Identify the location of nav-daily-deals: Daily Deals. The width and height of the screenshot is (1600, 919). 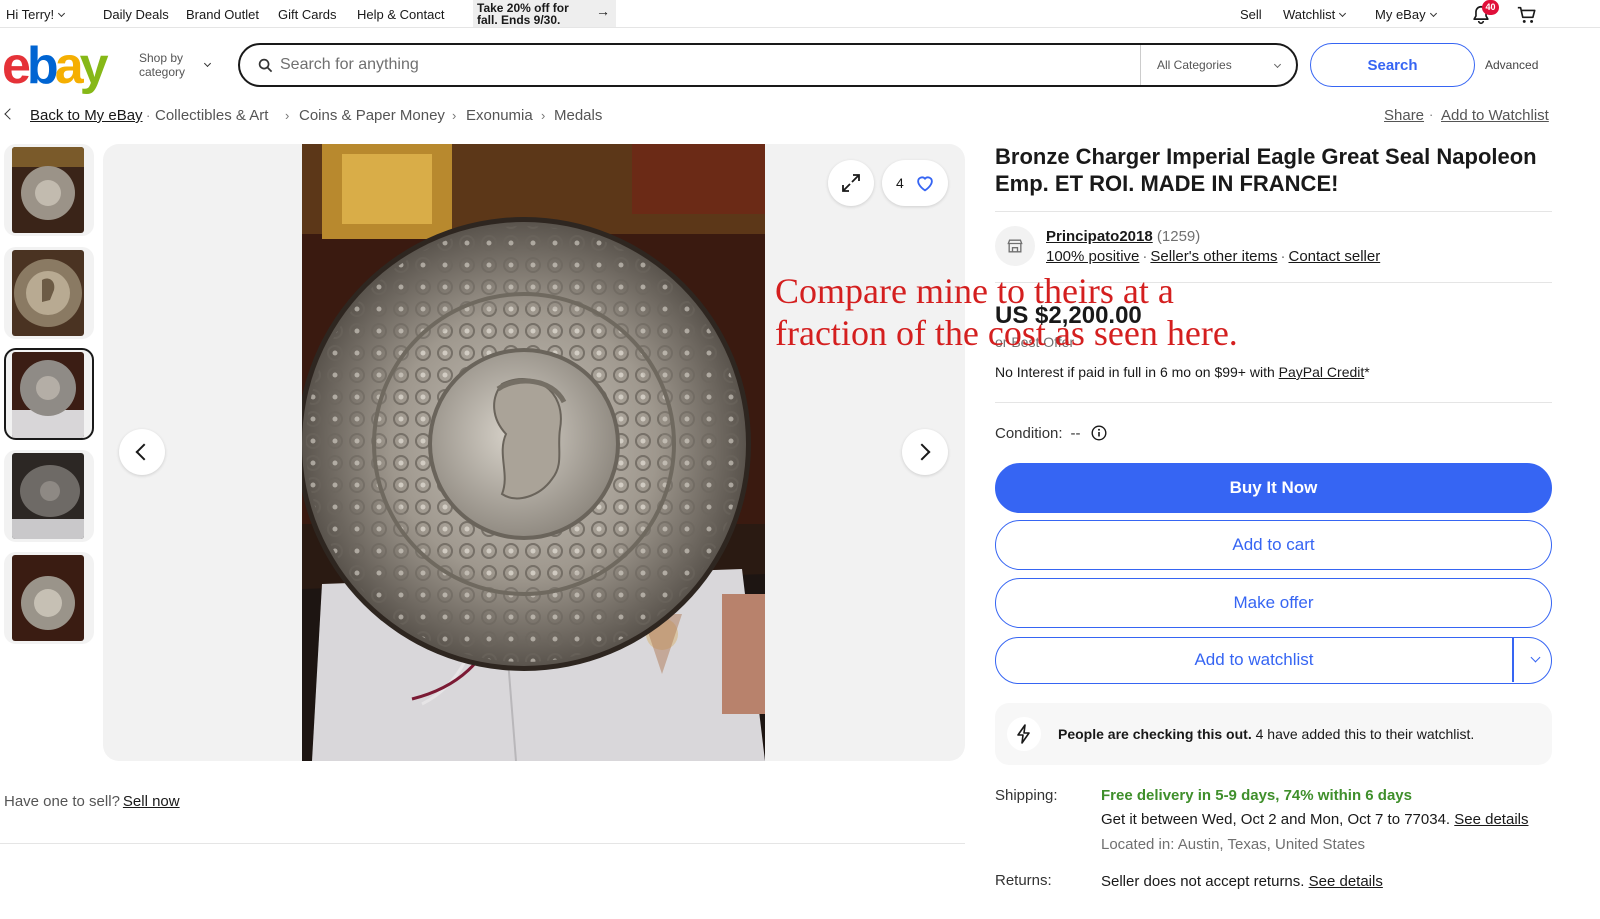
(136, 14).